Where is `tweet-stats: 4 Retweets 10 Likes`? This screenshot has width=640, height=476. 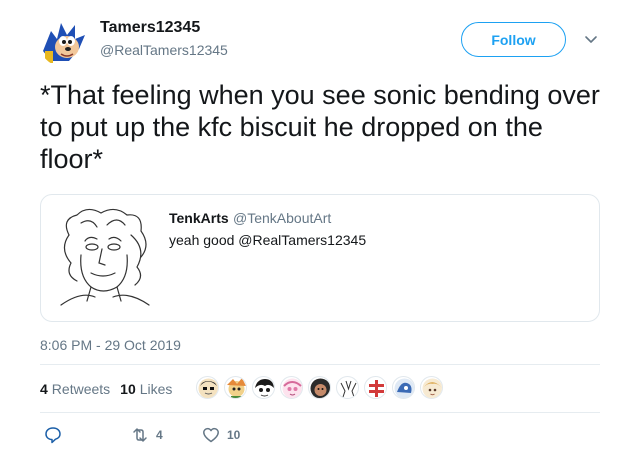
tweet-stats: 4 Retweets 10 Likes is located at coordinates (111, 389).